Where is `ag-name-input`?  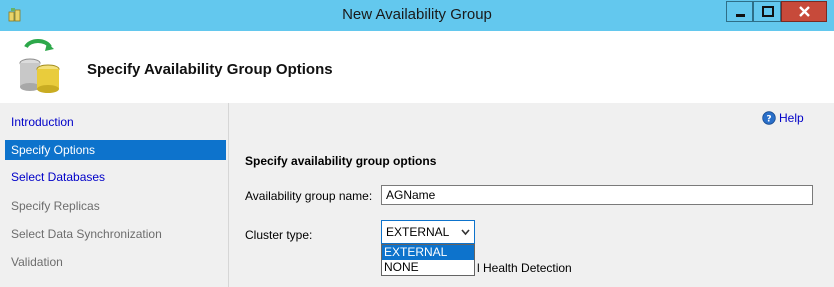
ag-name-input is located at coordinates (597, 195).